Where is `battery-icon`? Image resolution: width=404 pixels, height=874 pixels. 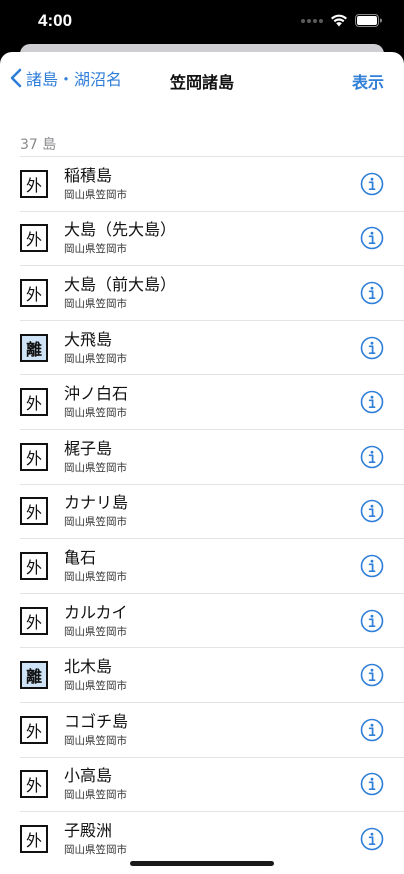 battery-icon is located at coordinates (368, 20).